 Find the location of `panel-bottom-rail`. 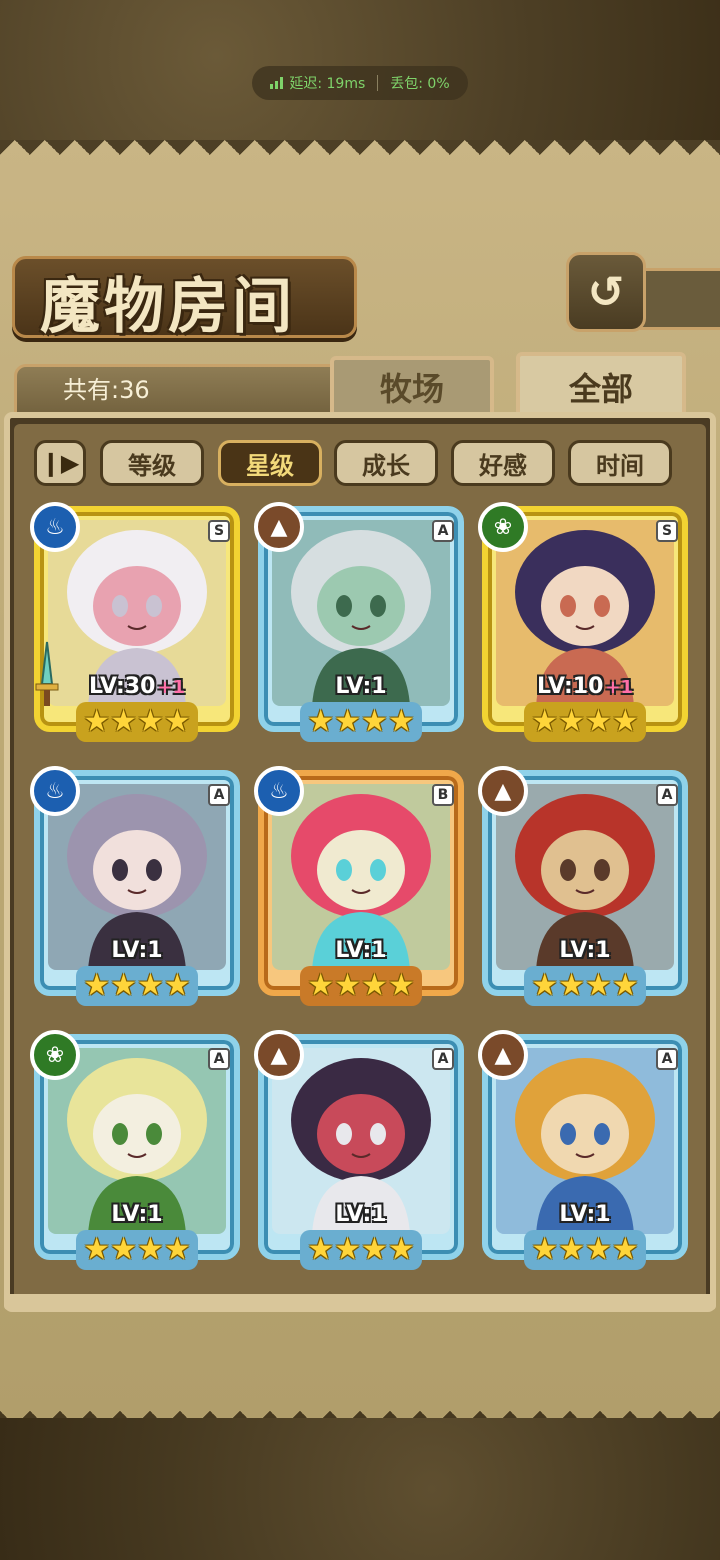

panel-bottom-rail is located at coordinates (360, 1302).